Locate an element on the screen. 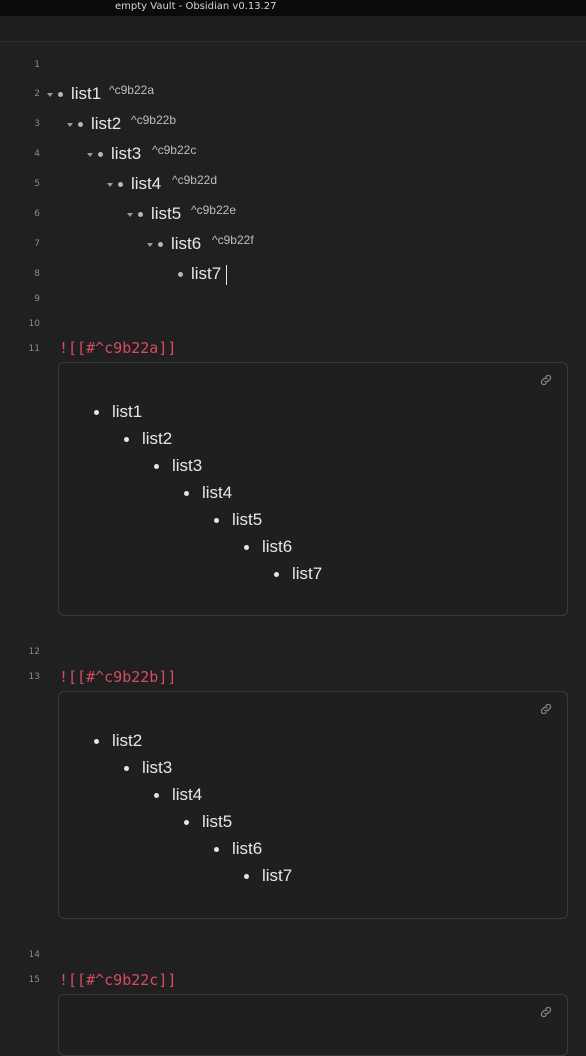 This screenshot has height=1056, width=586. embed-link: ![[#^c9b22b]] is located at coordinates (117, 677).